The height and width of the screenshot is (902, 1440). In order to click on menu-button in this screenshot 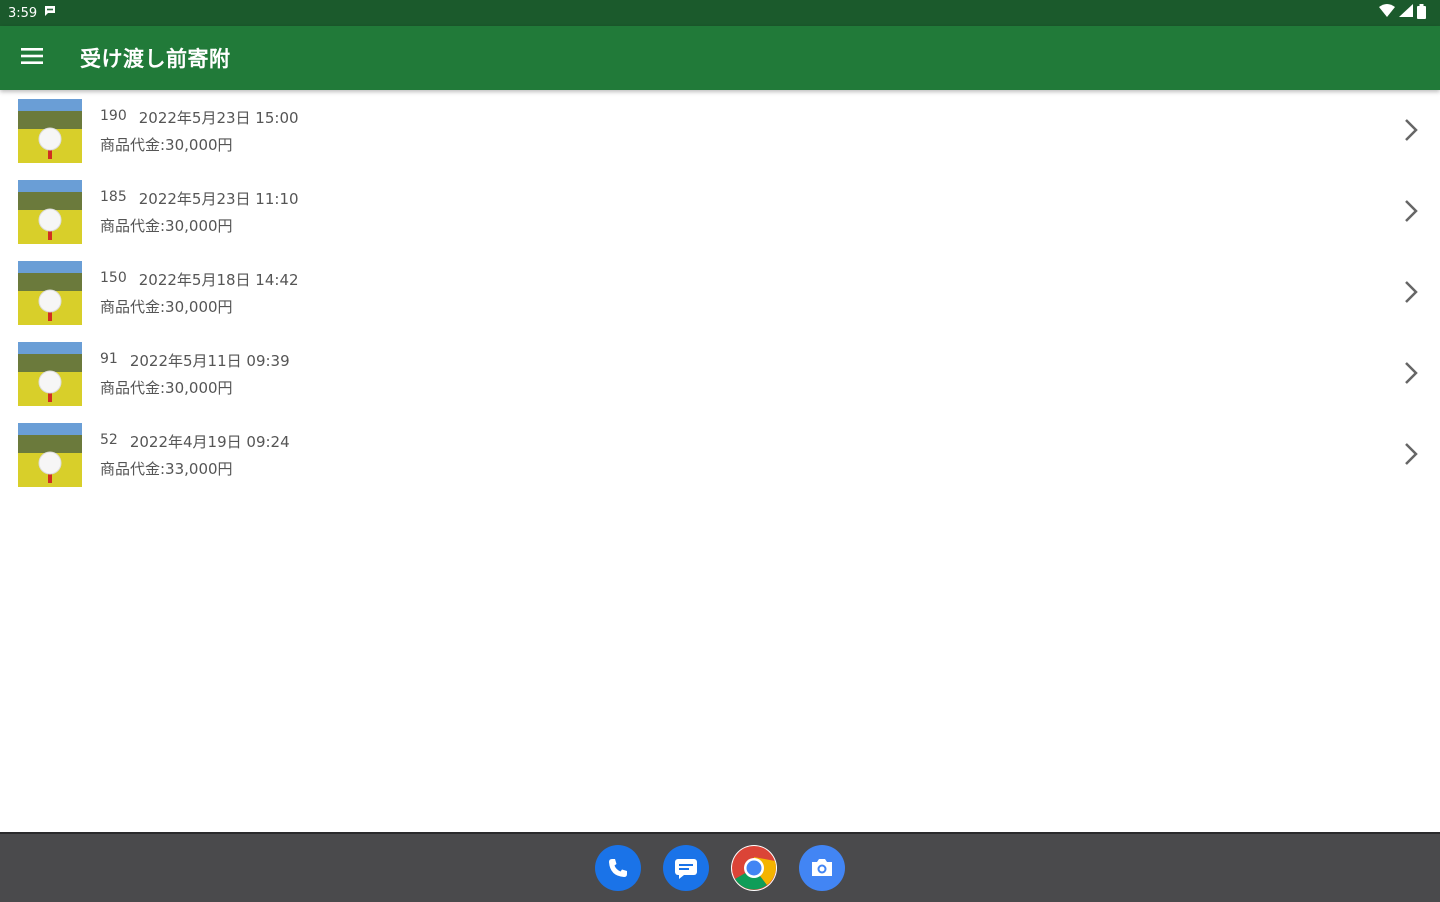, I will do `click(32, 58)`.